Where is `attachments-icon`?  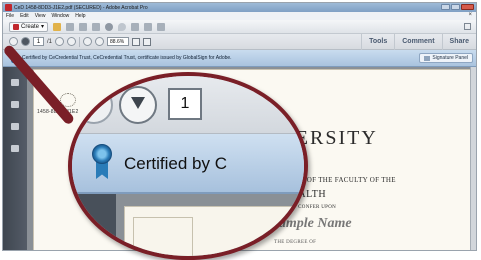 attachments-icon is located at coordinates (15, 126).